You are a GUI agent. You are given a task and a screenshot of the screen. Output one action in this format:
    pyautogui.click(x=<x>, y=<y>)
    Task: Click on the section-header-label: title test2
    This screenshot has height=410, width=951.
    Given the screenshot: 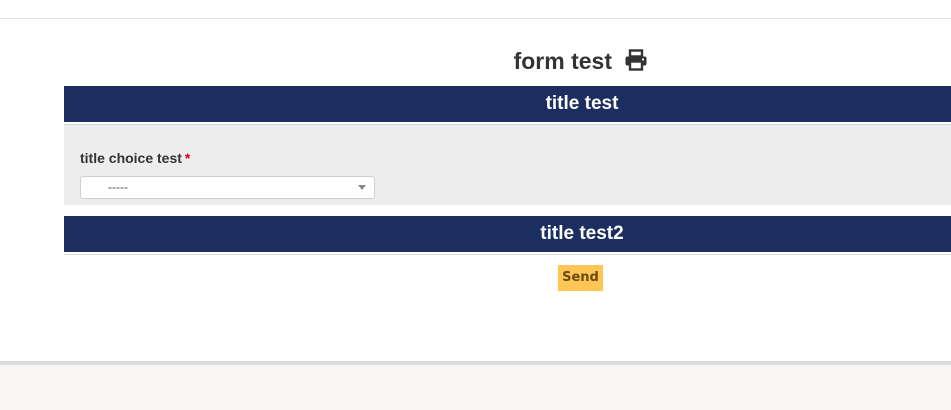 What is the action you would take?
    pyautogui.click(x=582, y=233)
    